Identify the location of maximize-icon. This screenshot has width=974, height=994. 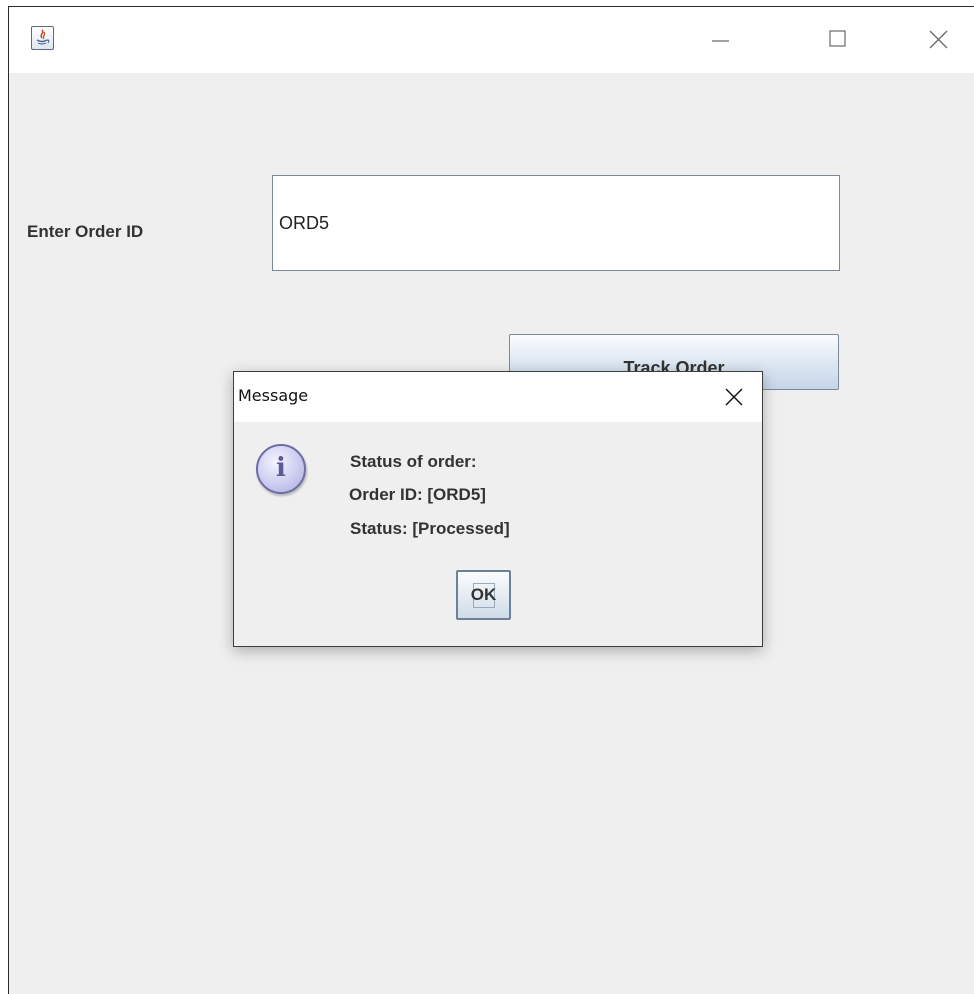
(837, 38).